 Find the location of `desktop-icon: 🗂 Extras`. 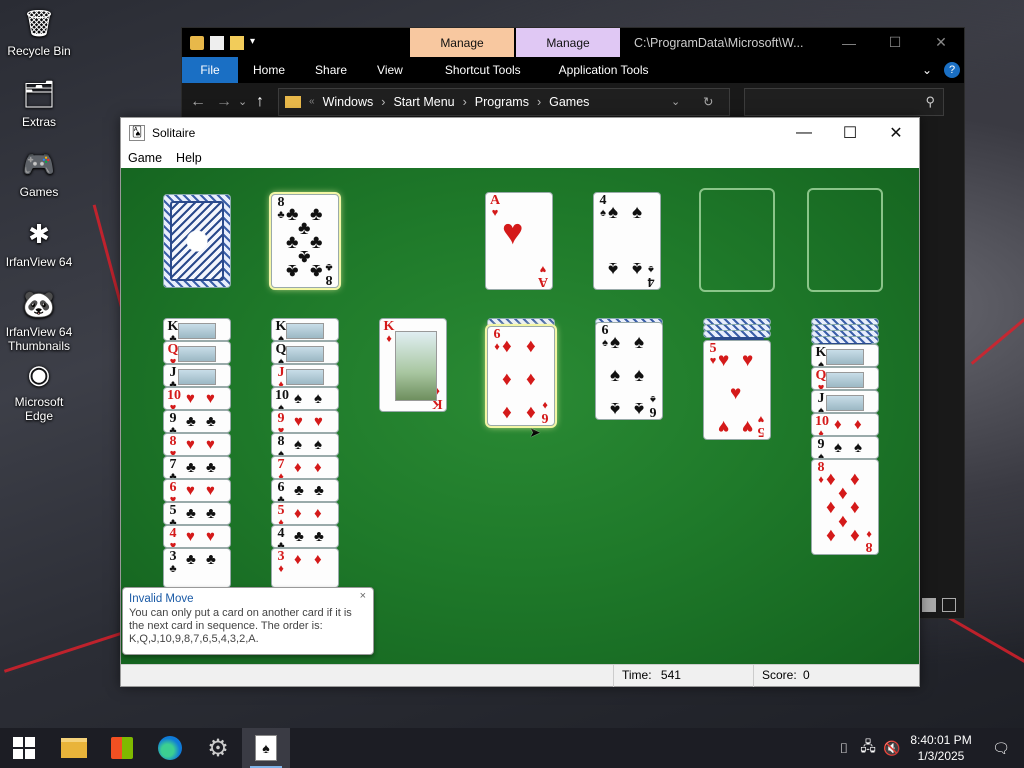

desktop-icon: 🗂 Extras is located at coordinates (39, 102).